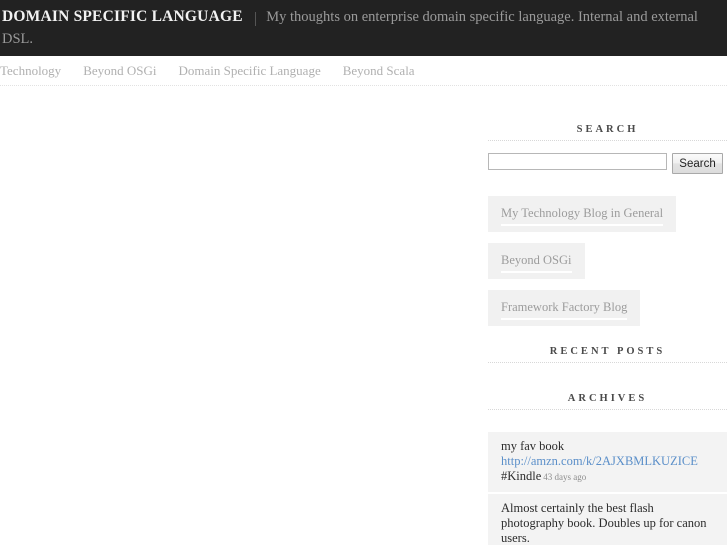 The height and width of the screenshot is (545, 727). I want to click on tweet-link: http://amzn.com/k/2AJXBMLKUZICE, so click(607, 461).